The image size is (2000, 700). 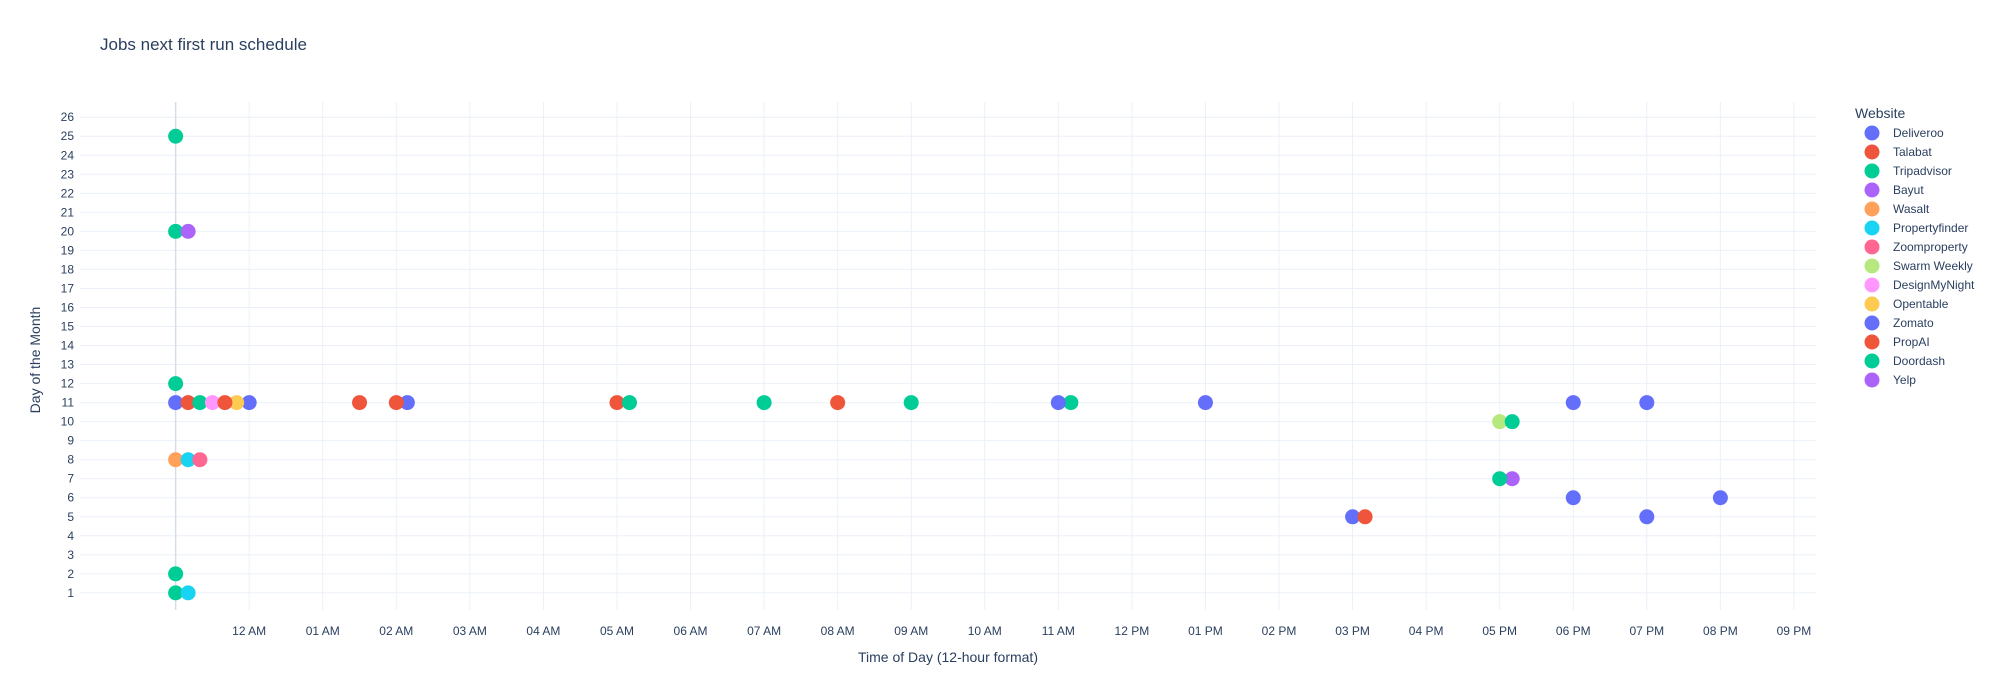 What do you see at coordinates (396, 631) in the screenshot?
I see `x-tick-label: 02 AM` at bounding box center [396, 631].